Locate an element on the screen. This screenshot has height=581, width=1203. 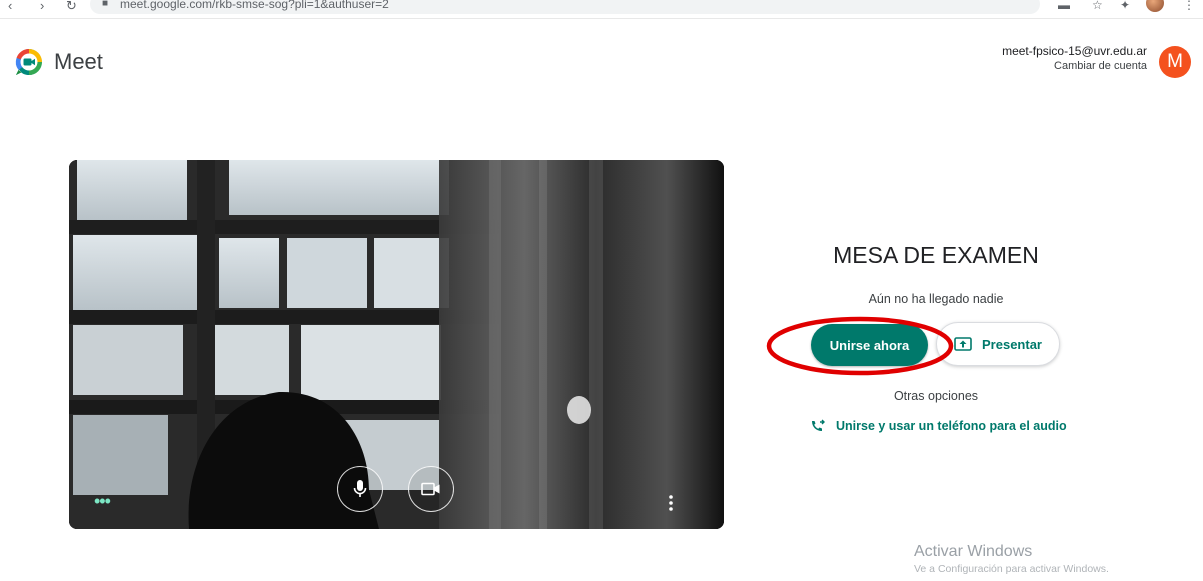
puzzle-icon: ✦ is located at coordinates (1125, 6).